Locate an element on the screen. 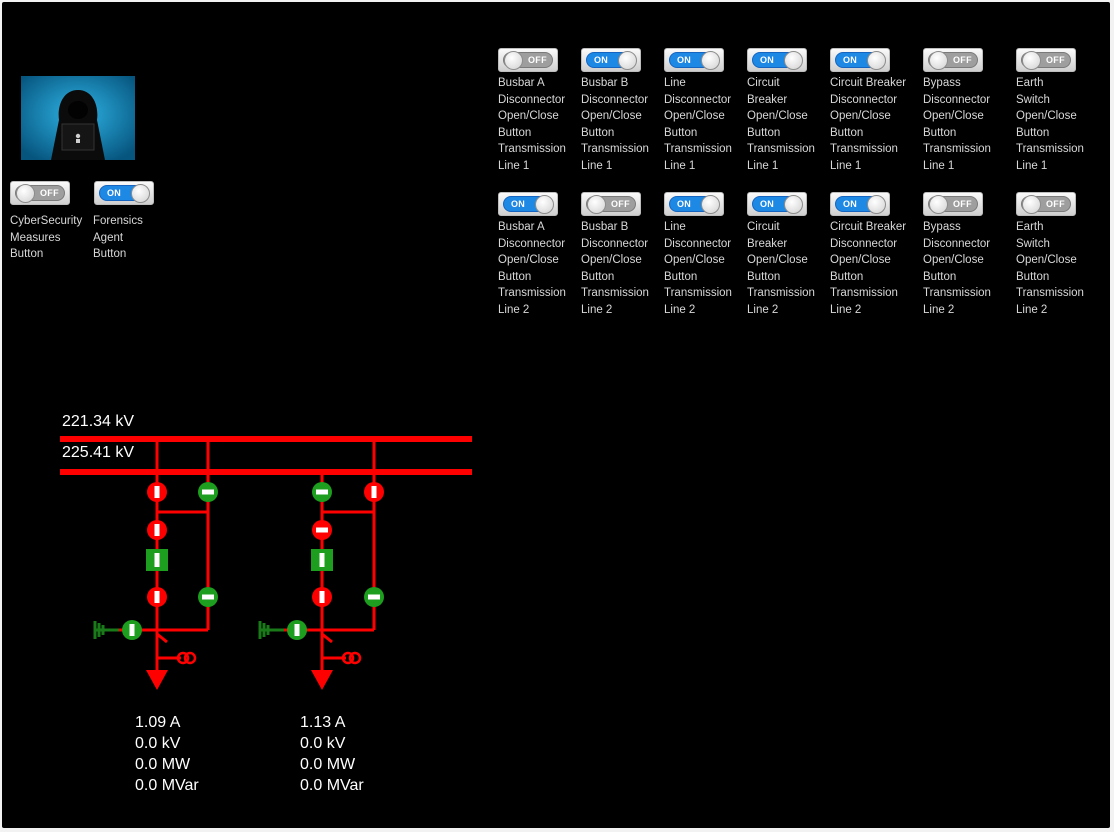  feeder-1-reactive-power: 0.0 MVar is located at coordinates (167, 785).